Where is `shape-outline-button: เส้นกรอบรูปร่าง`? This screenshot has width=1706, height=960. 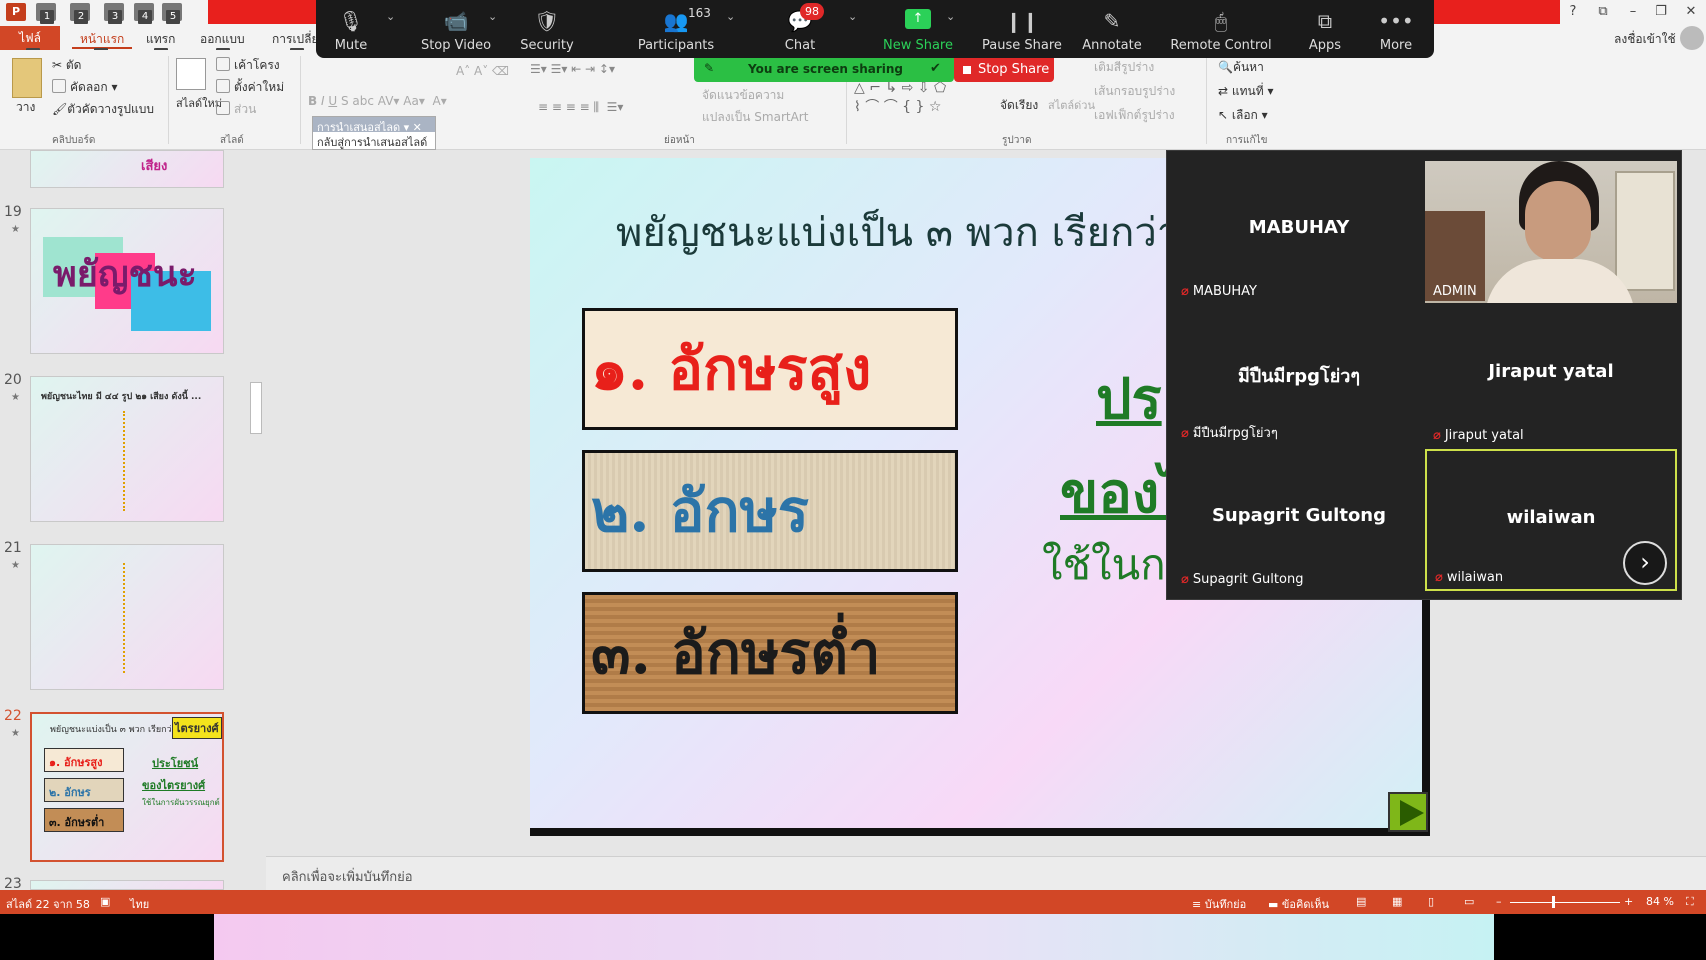
shape-outline-button: เส้นกรอบรูปร่าง is located at coordinates (1134, 91).